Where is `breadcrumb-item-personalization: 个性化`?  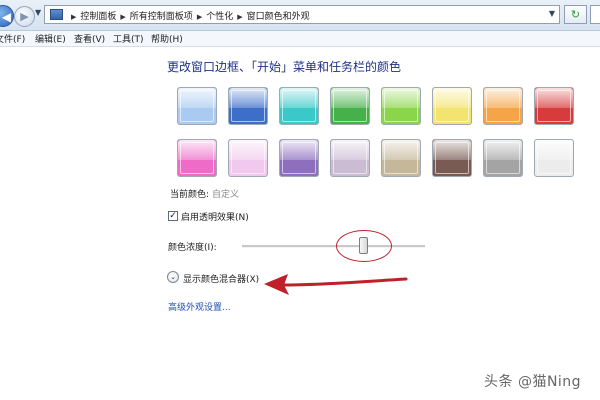
breadcrumb-item-personalization: 个性化 is located at coordinates (219, 17).